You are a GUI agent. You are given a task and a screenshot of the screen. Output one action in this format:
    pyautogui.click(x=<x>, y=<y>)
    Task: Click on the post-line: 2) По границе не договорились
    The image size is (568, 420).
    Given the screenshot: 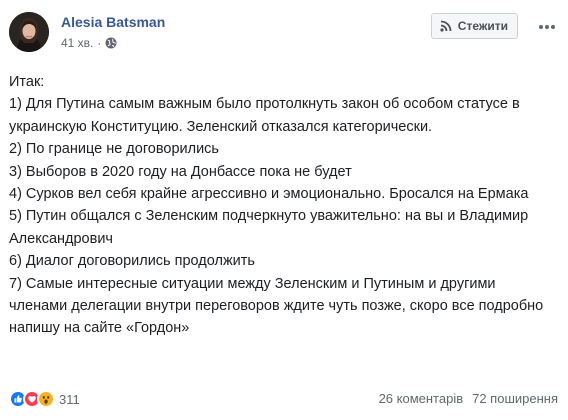 What is the action you would take?
    pyautogui.click(x=114, y=149)
    